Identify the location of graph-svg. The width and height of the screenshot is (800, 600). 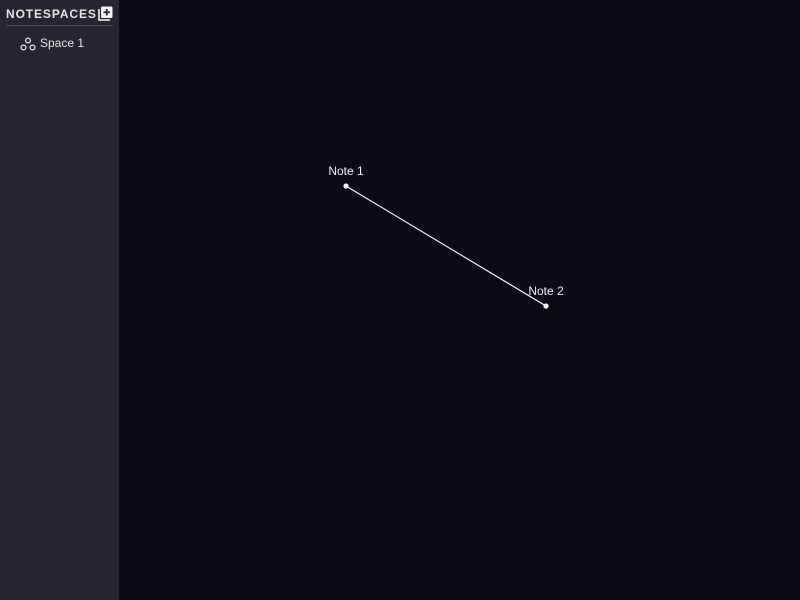
(446, 246).